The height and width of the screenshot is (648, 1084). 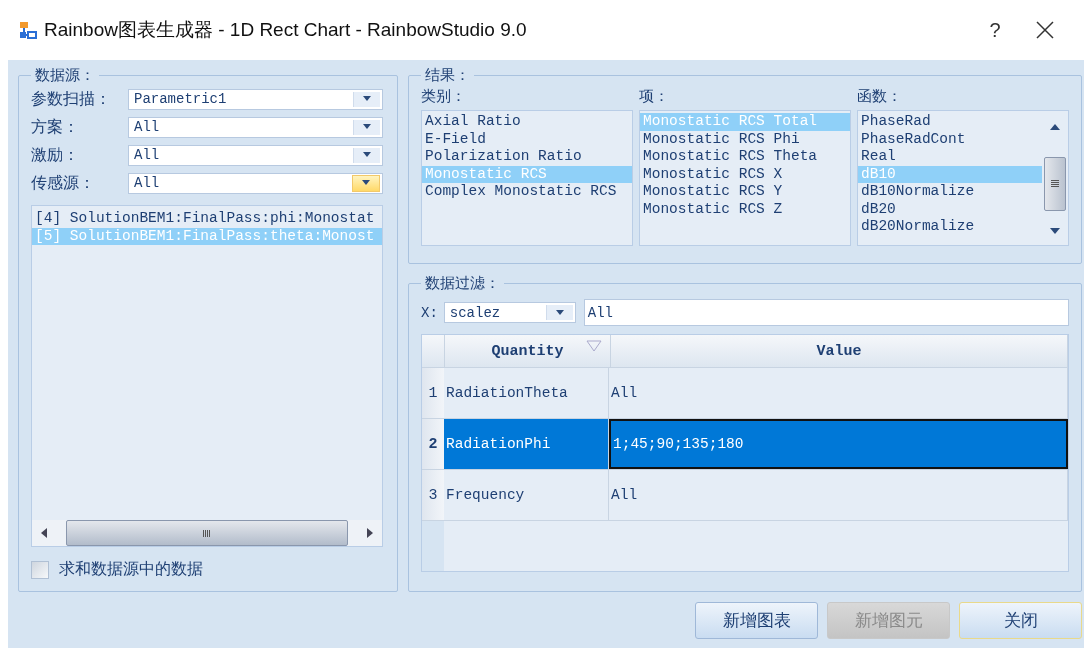 I want to click on list-item: dB20, so click(x=950, y=209).